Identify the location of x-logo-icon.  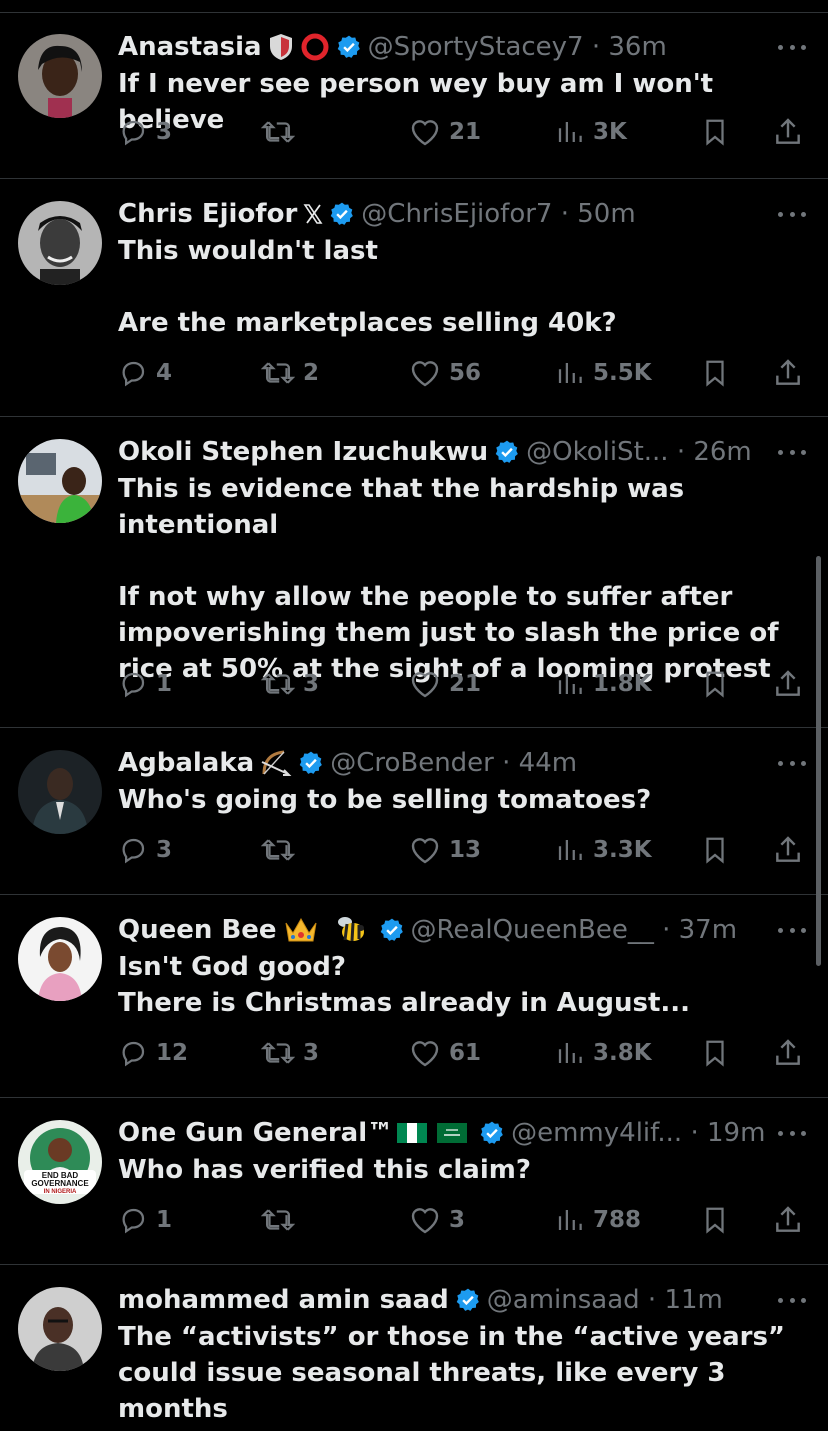
(313, 214).